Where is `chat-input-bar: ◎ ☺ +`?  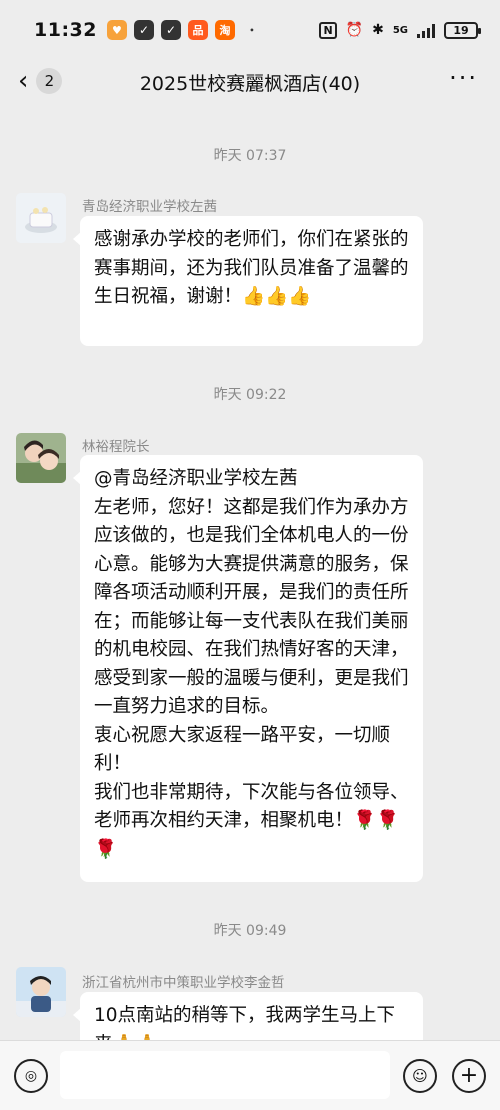
chat-input-bar: ◎ ☺ + is located at coordinates (250, 1075).